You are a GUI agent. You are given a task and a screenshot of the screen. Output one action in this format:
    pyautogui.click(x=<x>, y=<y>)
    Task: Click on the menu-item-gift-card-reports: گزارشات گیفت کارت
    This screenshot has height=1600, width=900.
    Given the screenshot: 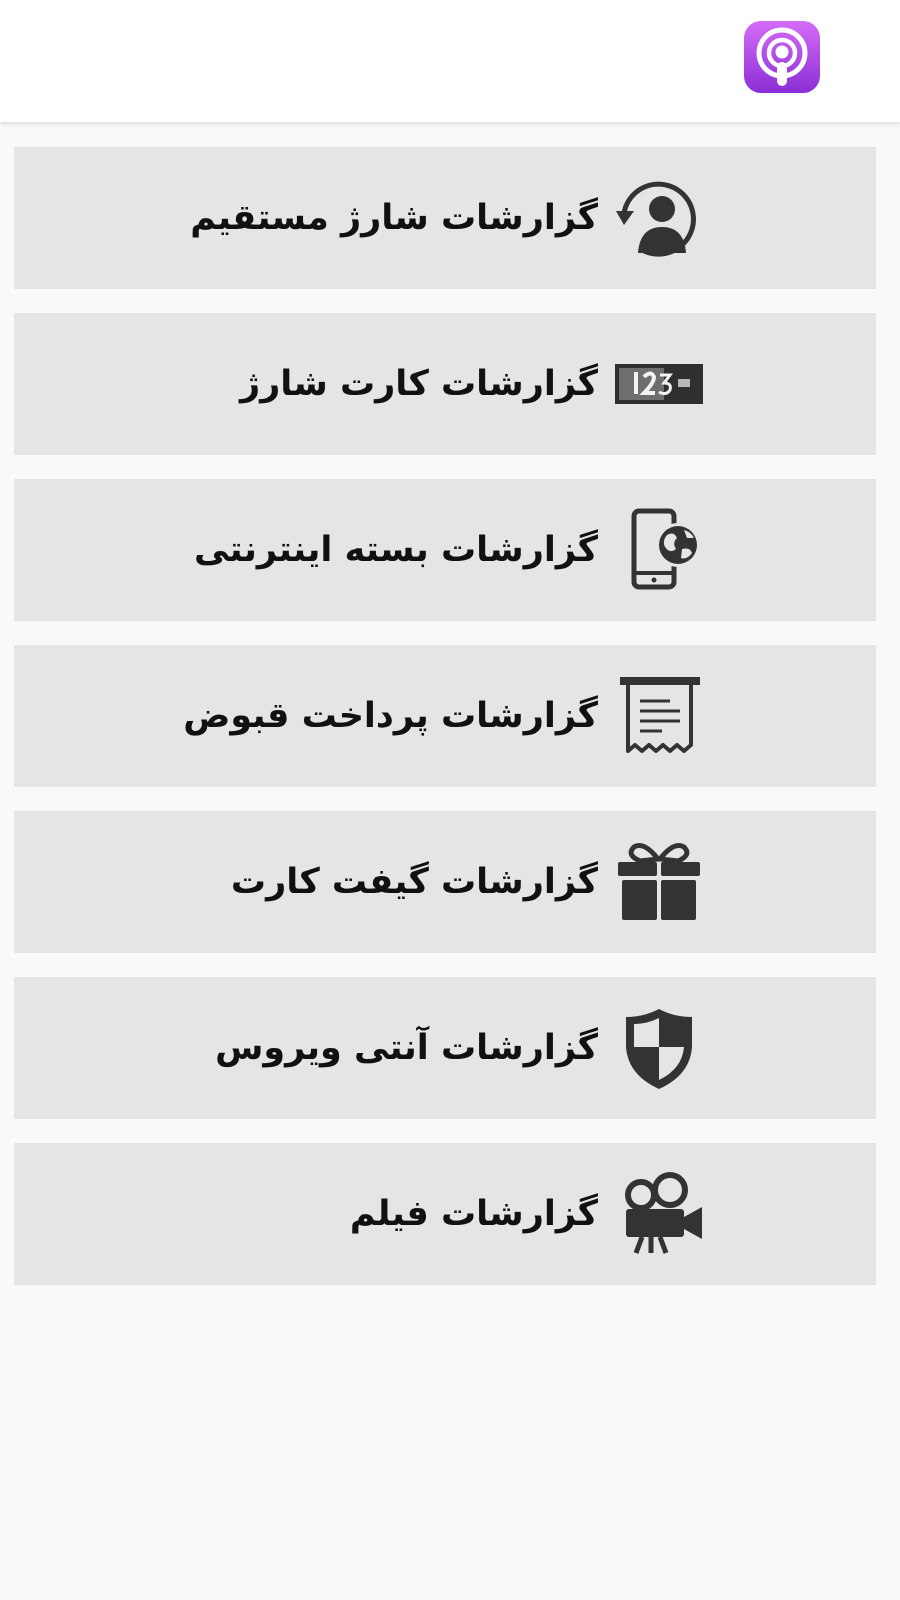 What is the action you would take?
    pyautogui.click(x=445, y=882)
    